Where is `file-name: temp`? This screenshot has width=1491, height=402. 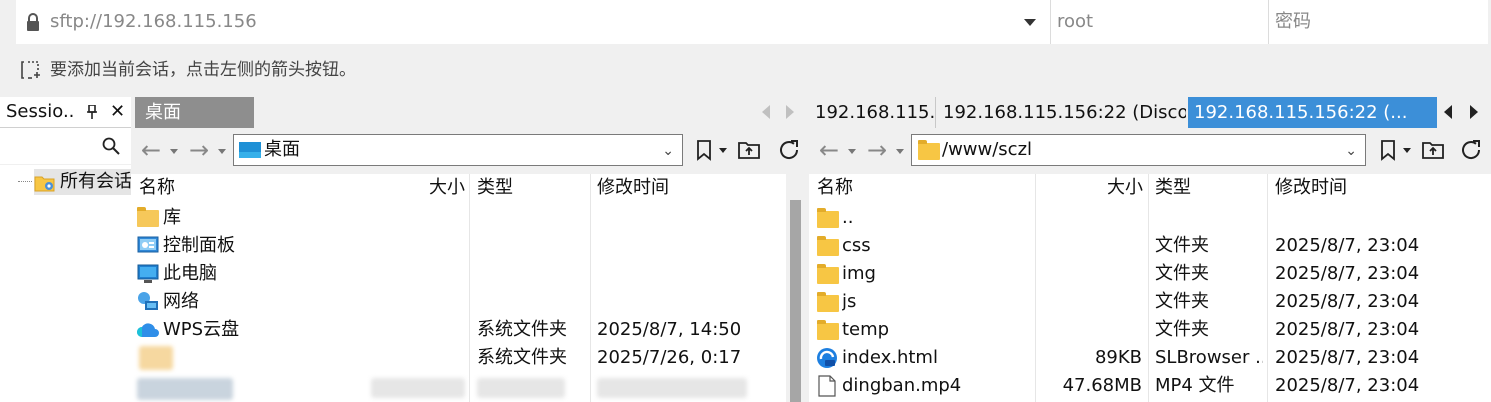
file-name: temp is located at coordinates (866, 329).